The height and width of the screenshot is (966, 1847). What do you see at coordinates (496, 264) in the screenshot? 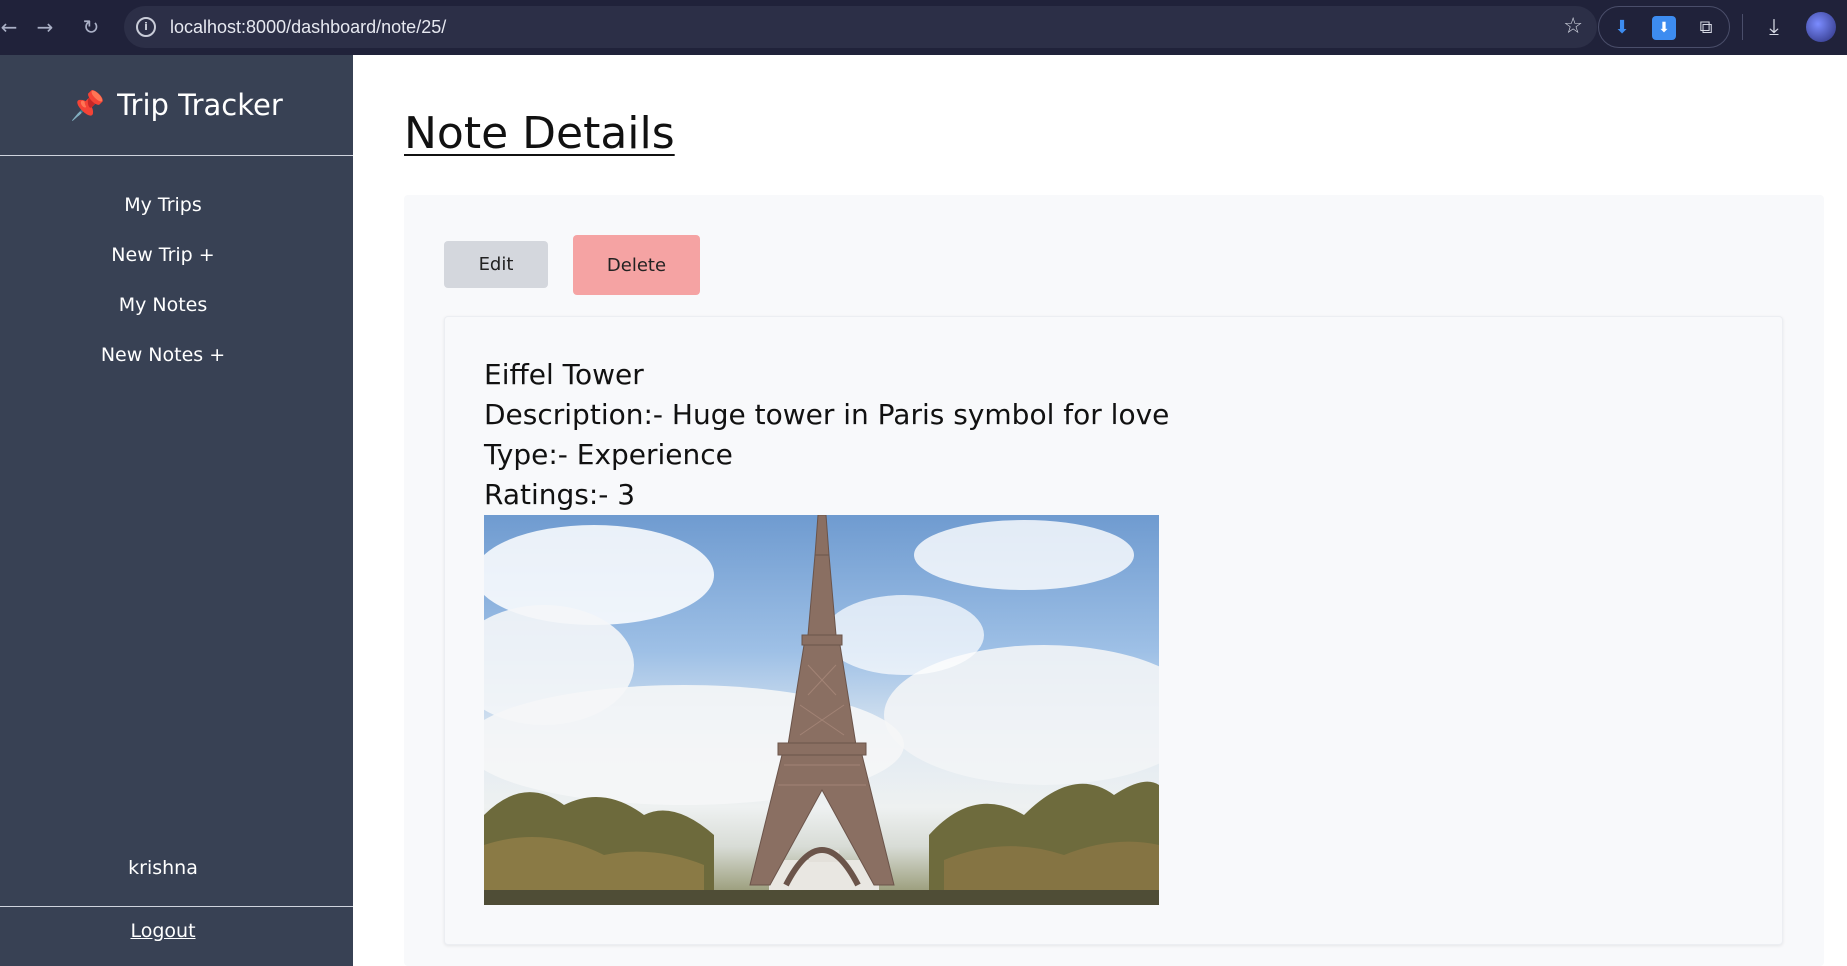
I see `edit-button: Edit` at bounding box center [496, 264].